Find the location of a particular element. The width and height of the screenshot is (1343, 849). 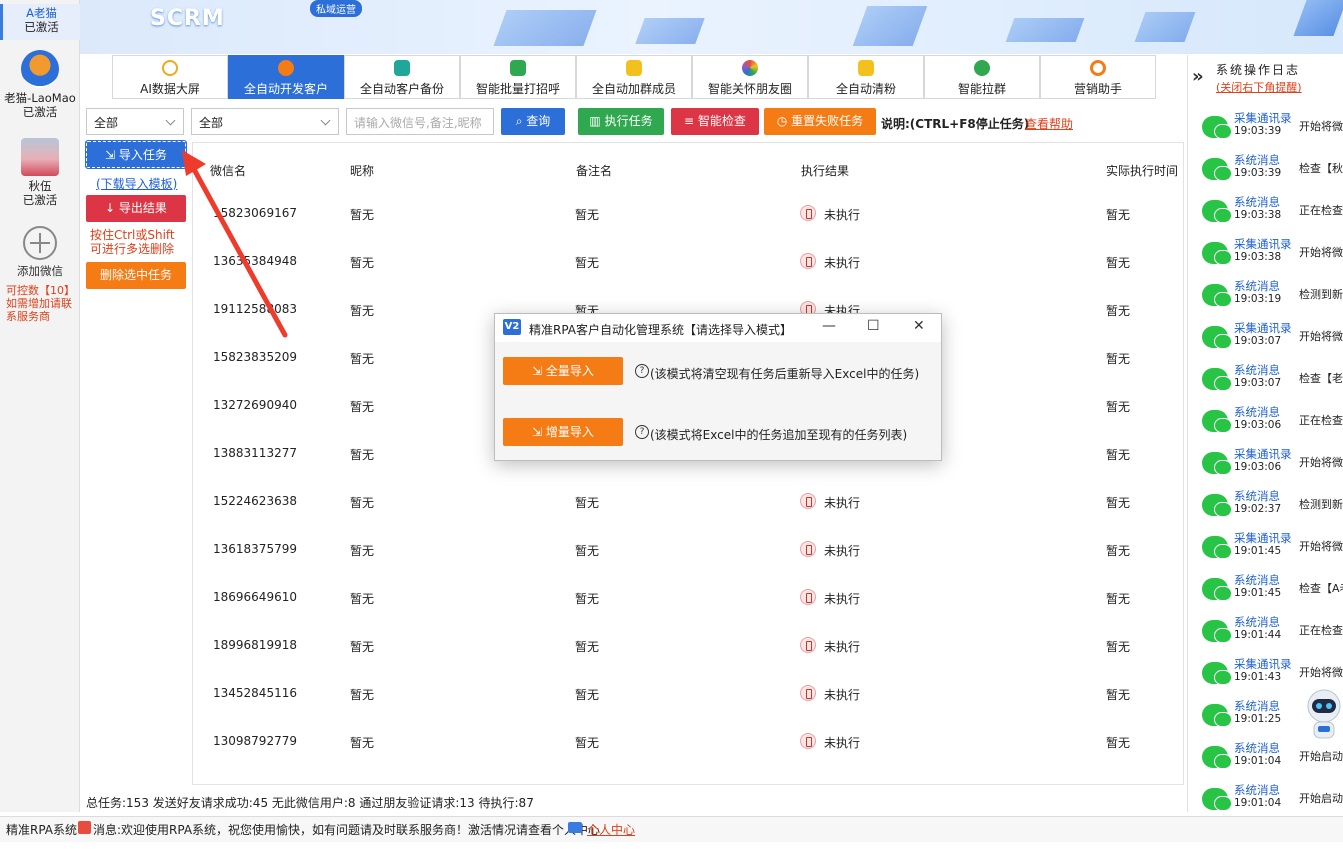

help-link: 查看帮助 is located at coordinates (1049, 123).